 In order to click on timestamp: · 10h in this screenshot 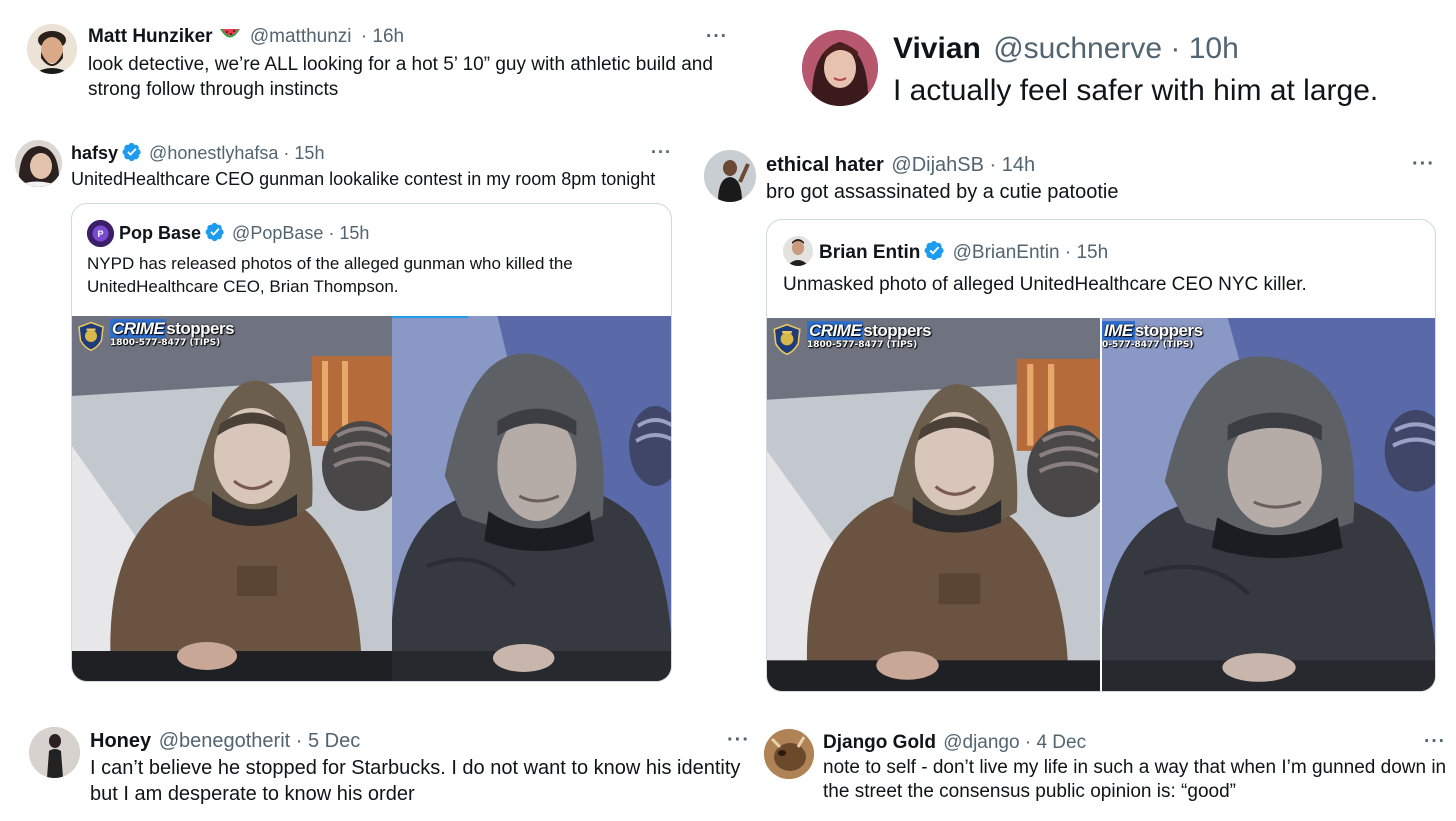, I will do `click(1204, 48)`.